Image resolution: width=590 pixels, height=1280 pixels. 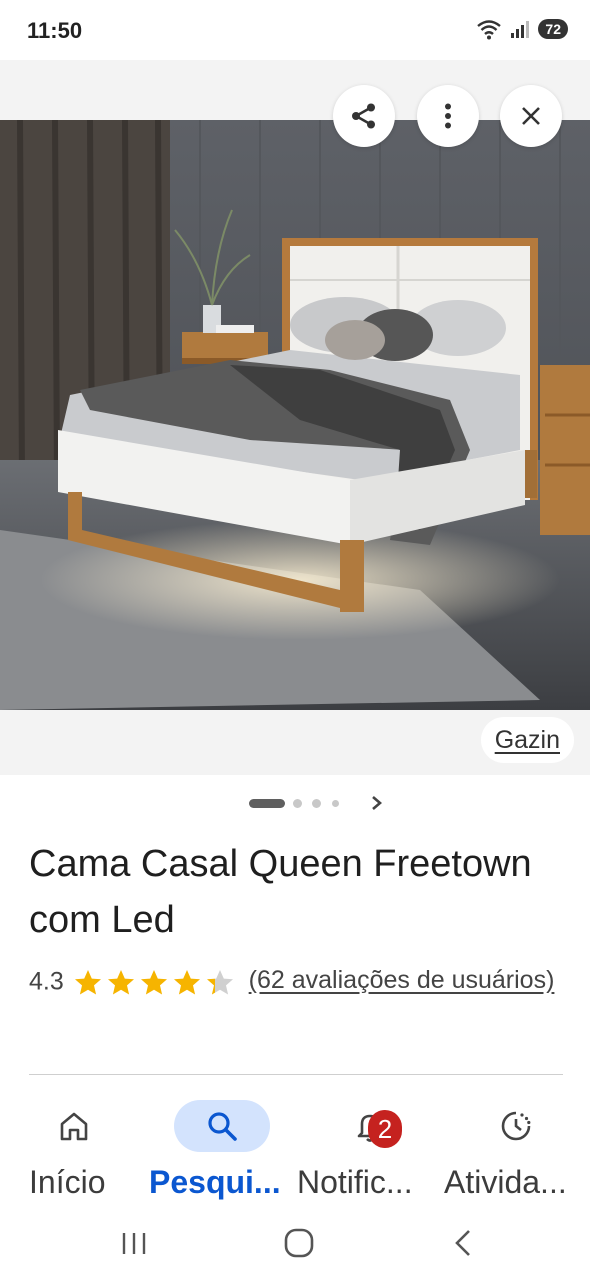 I want to click on reviews-link: (62 avaliações de usuários), so click(x=402, y=980).